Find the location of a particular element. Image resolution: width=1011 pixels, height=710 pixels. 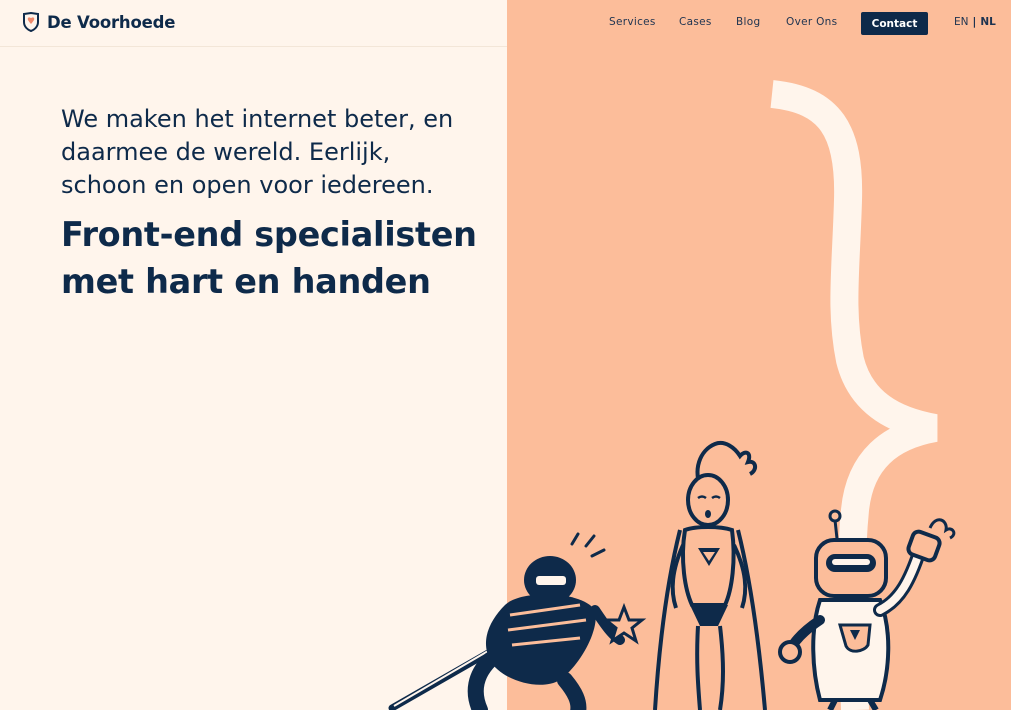

robot-figure is located at coordinates (867, 609).